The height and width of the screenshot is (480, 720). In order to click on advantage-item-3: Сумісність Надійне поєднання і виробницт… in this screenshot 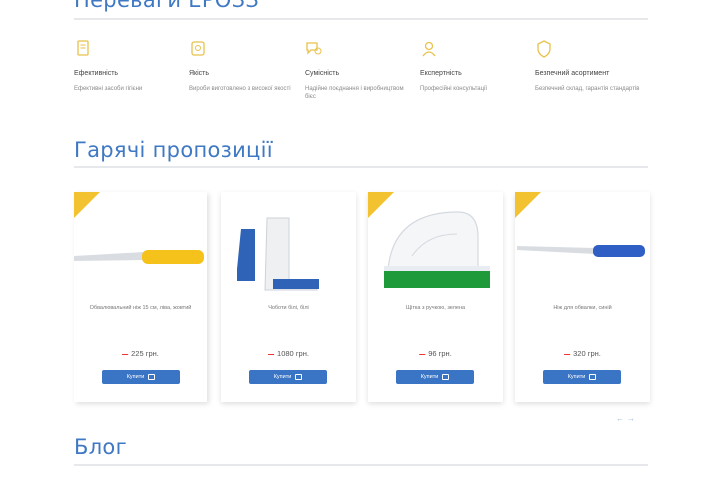, I will do `click(360, 70)`.